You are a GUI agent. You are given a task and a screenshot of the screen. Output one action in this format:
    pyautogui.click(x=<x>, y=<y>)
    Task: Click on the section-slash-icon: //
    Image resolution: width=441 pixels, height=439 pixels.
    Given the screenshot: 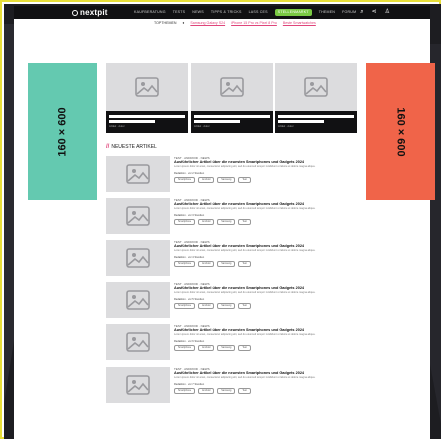 What is the action you would take?
    pyautogui.click(x=108, y=147)
    